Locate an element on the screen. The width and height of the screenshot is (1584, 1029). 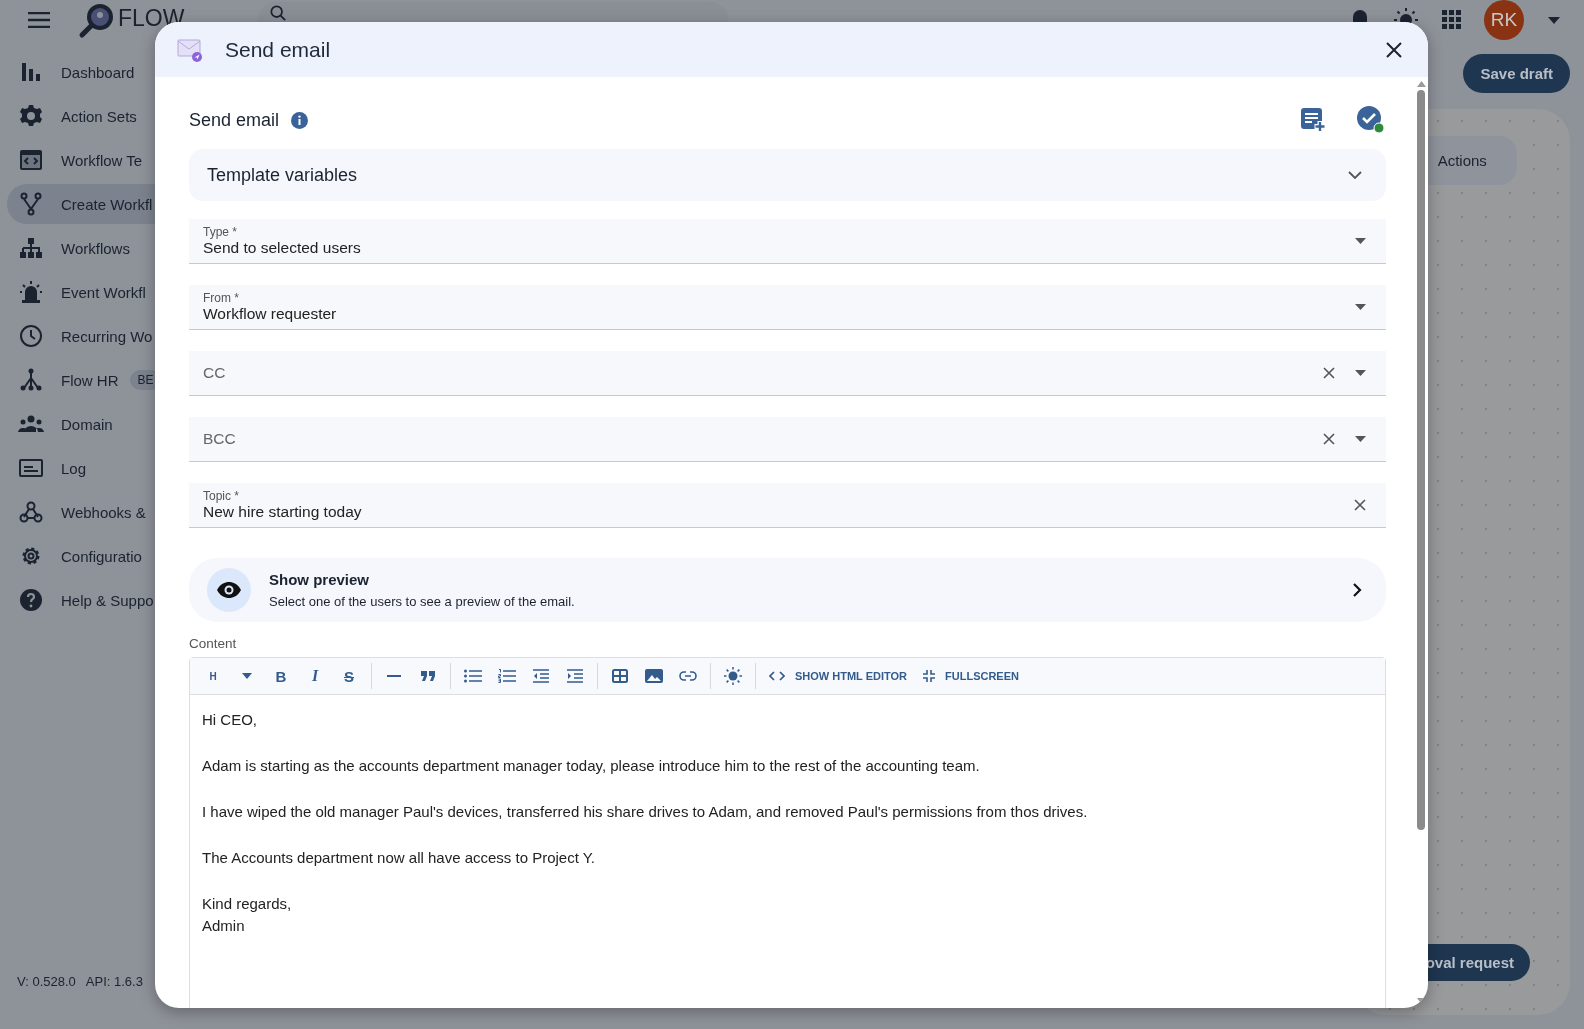
search-icon is located at coordinates (278, 13).